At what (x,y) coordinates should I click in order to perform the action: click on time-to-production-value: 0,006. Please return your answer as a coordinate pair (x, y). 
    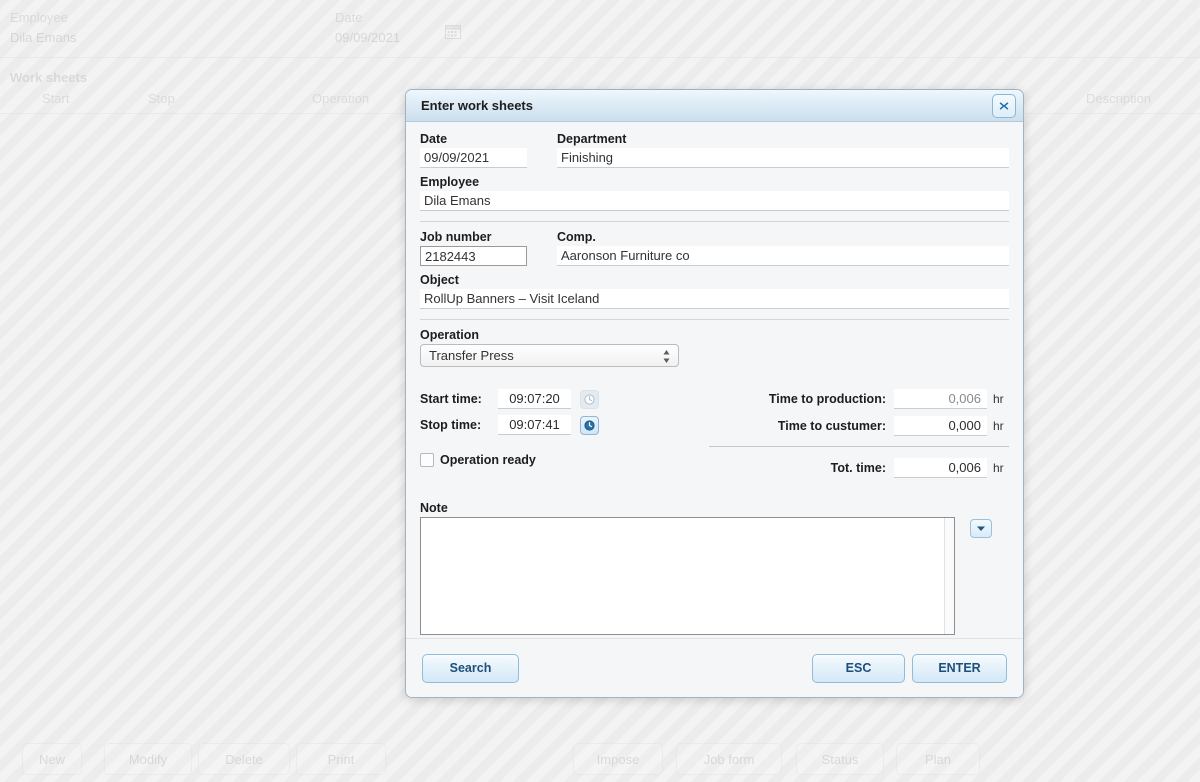
    Looking at the image, I should click on (940, 399).